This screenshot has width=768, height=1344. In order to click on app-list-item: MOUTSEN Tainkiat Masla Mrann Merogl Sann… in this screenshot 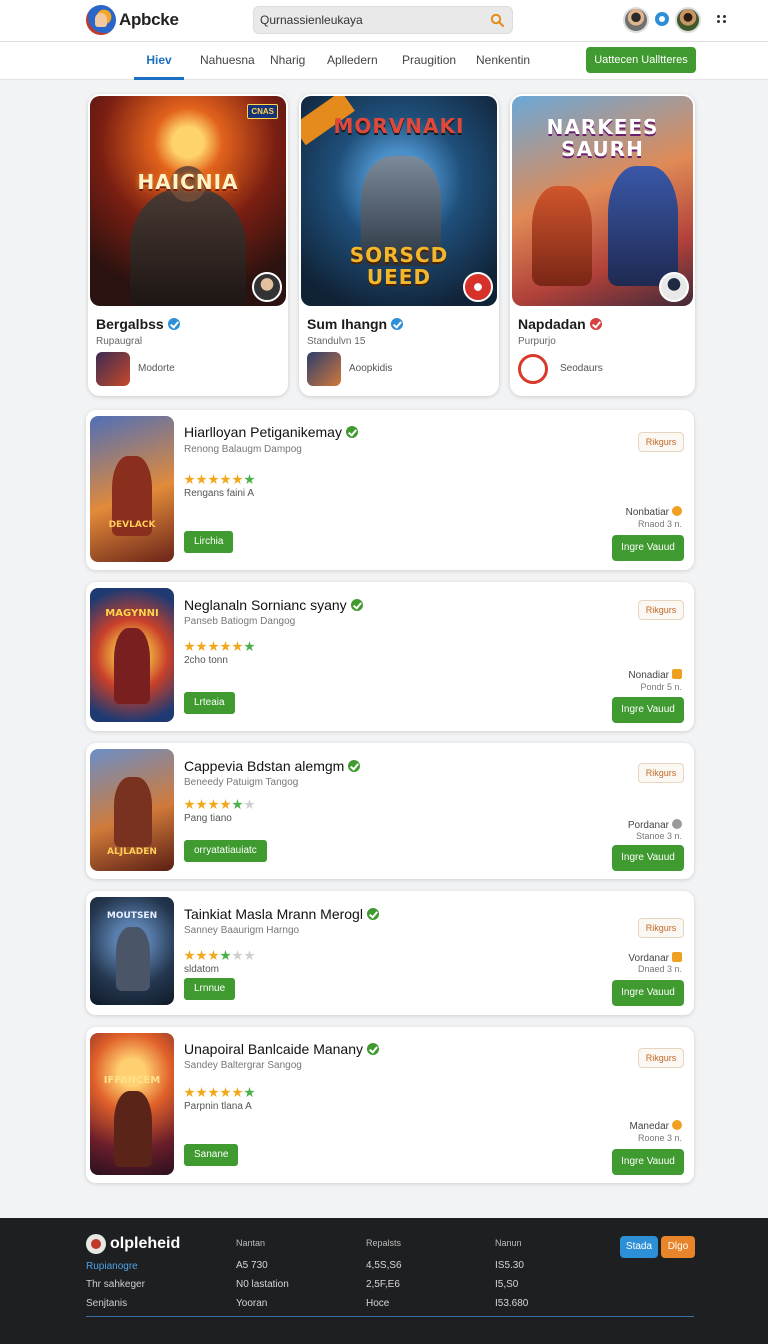, I will do `click(390, 953)`.